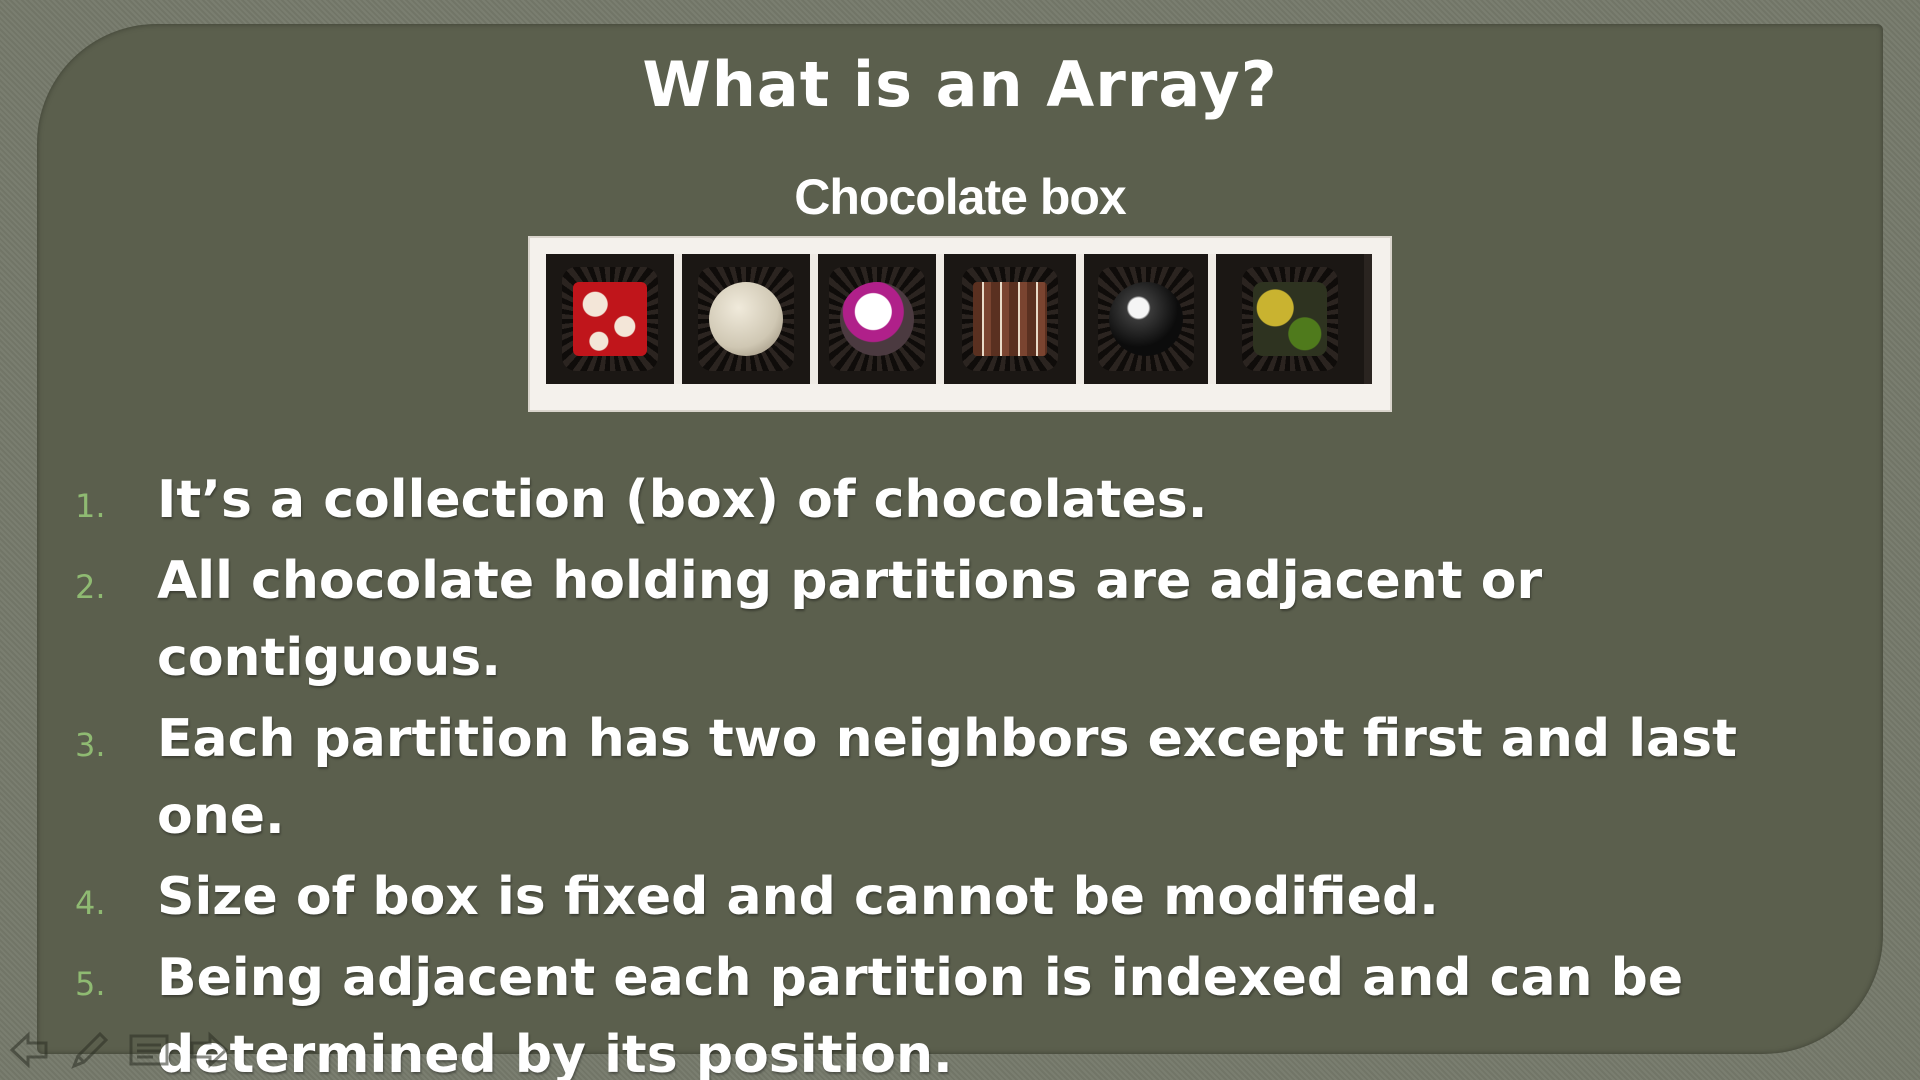  I want to click on chocolate-box-image, so click(960, 324).